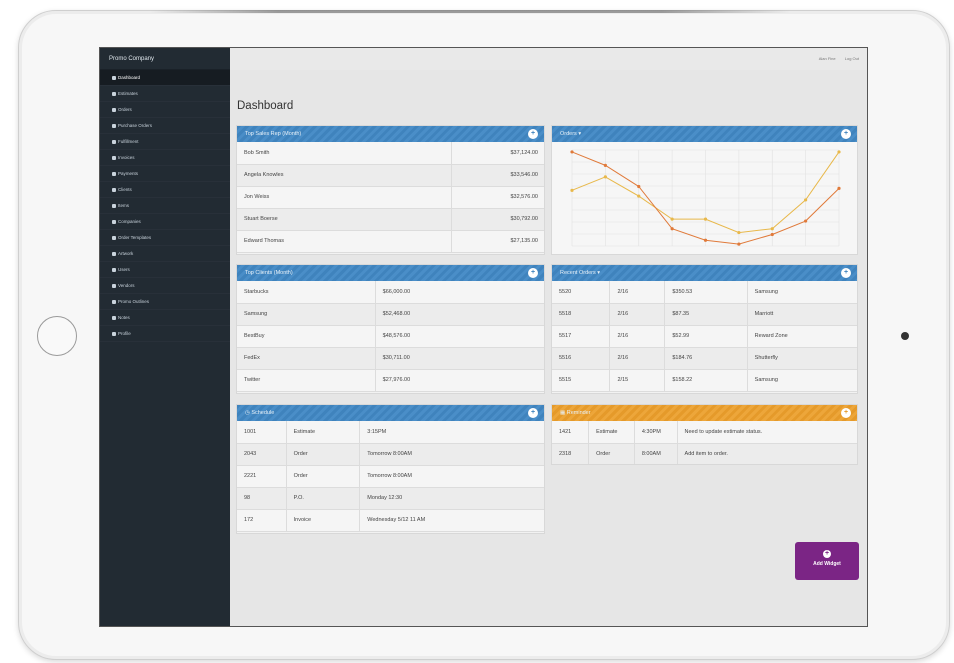 This screenshot has width=954, height=663. What do you see at coordinates (390, 219) in the screenshot?
I see `table-row: Stuart Boerse $30,792.00` at bounding box center [390, 219].